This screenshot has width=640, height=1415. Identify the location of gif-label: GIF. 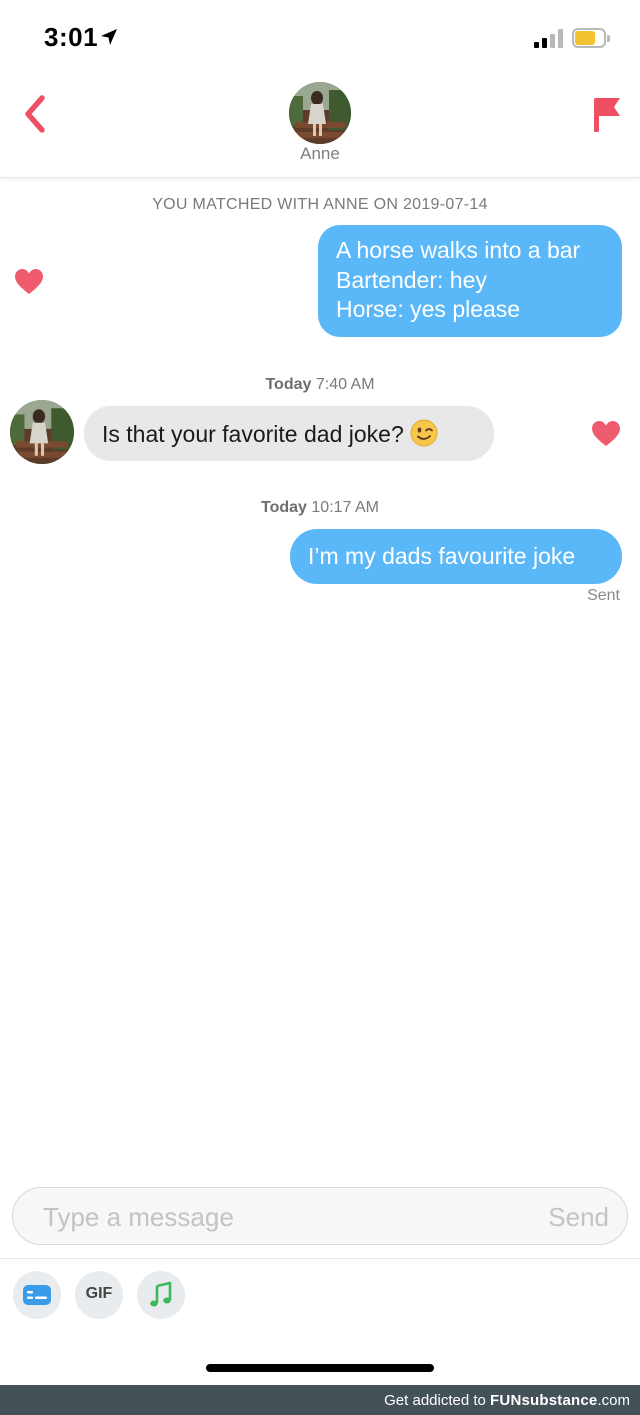
(99, 1293).